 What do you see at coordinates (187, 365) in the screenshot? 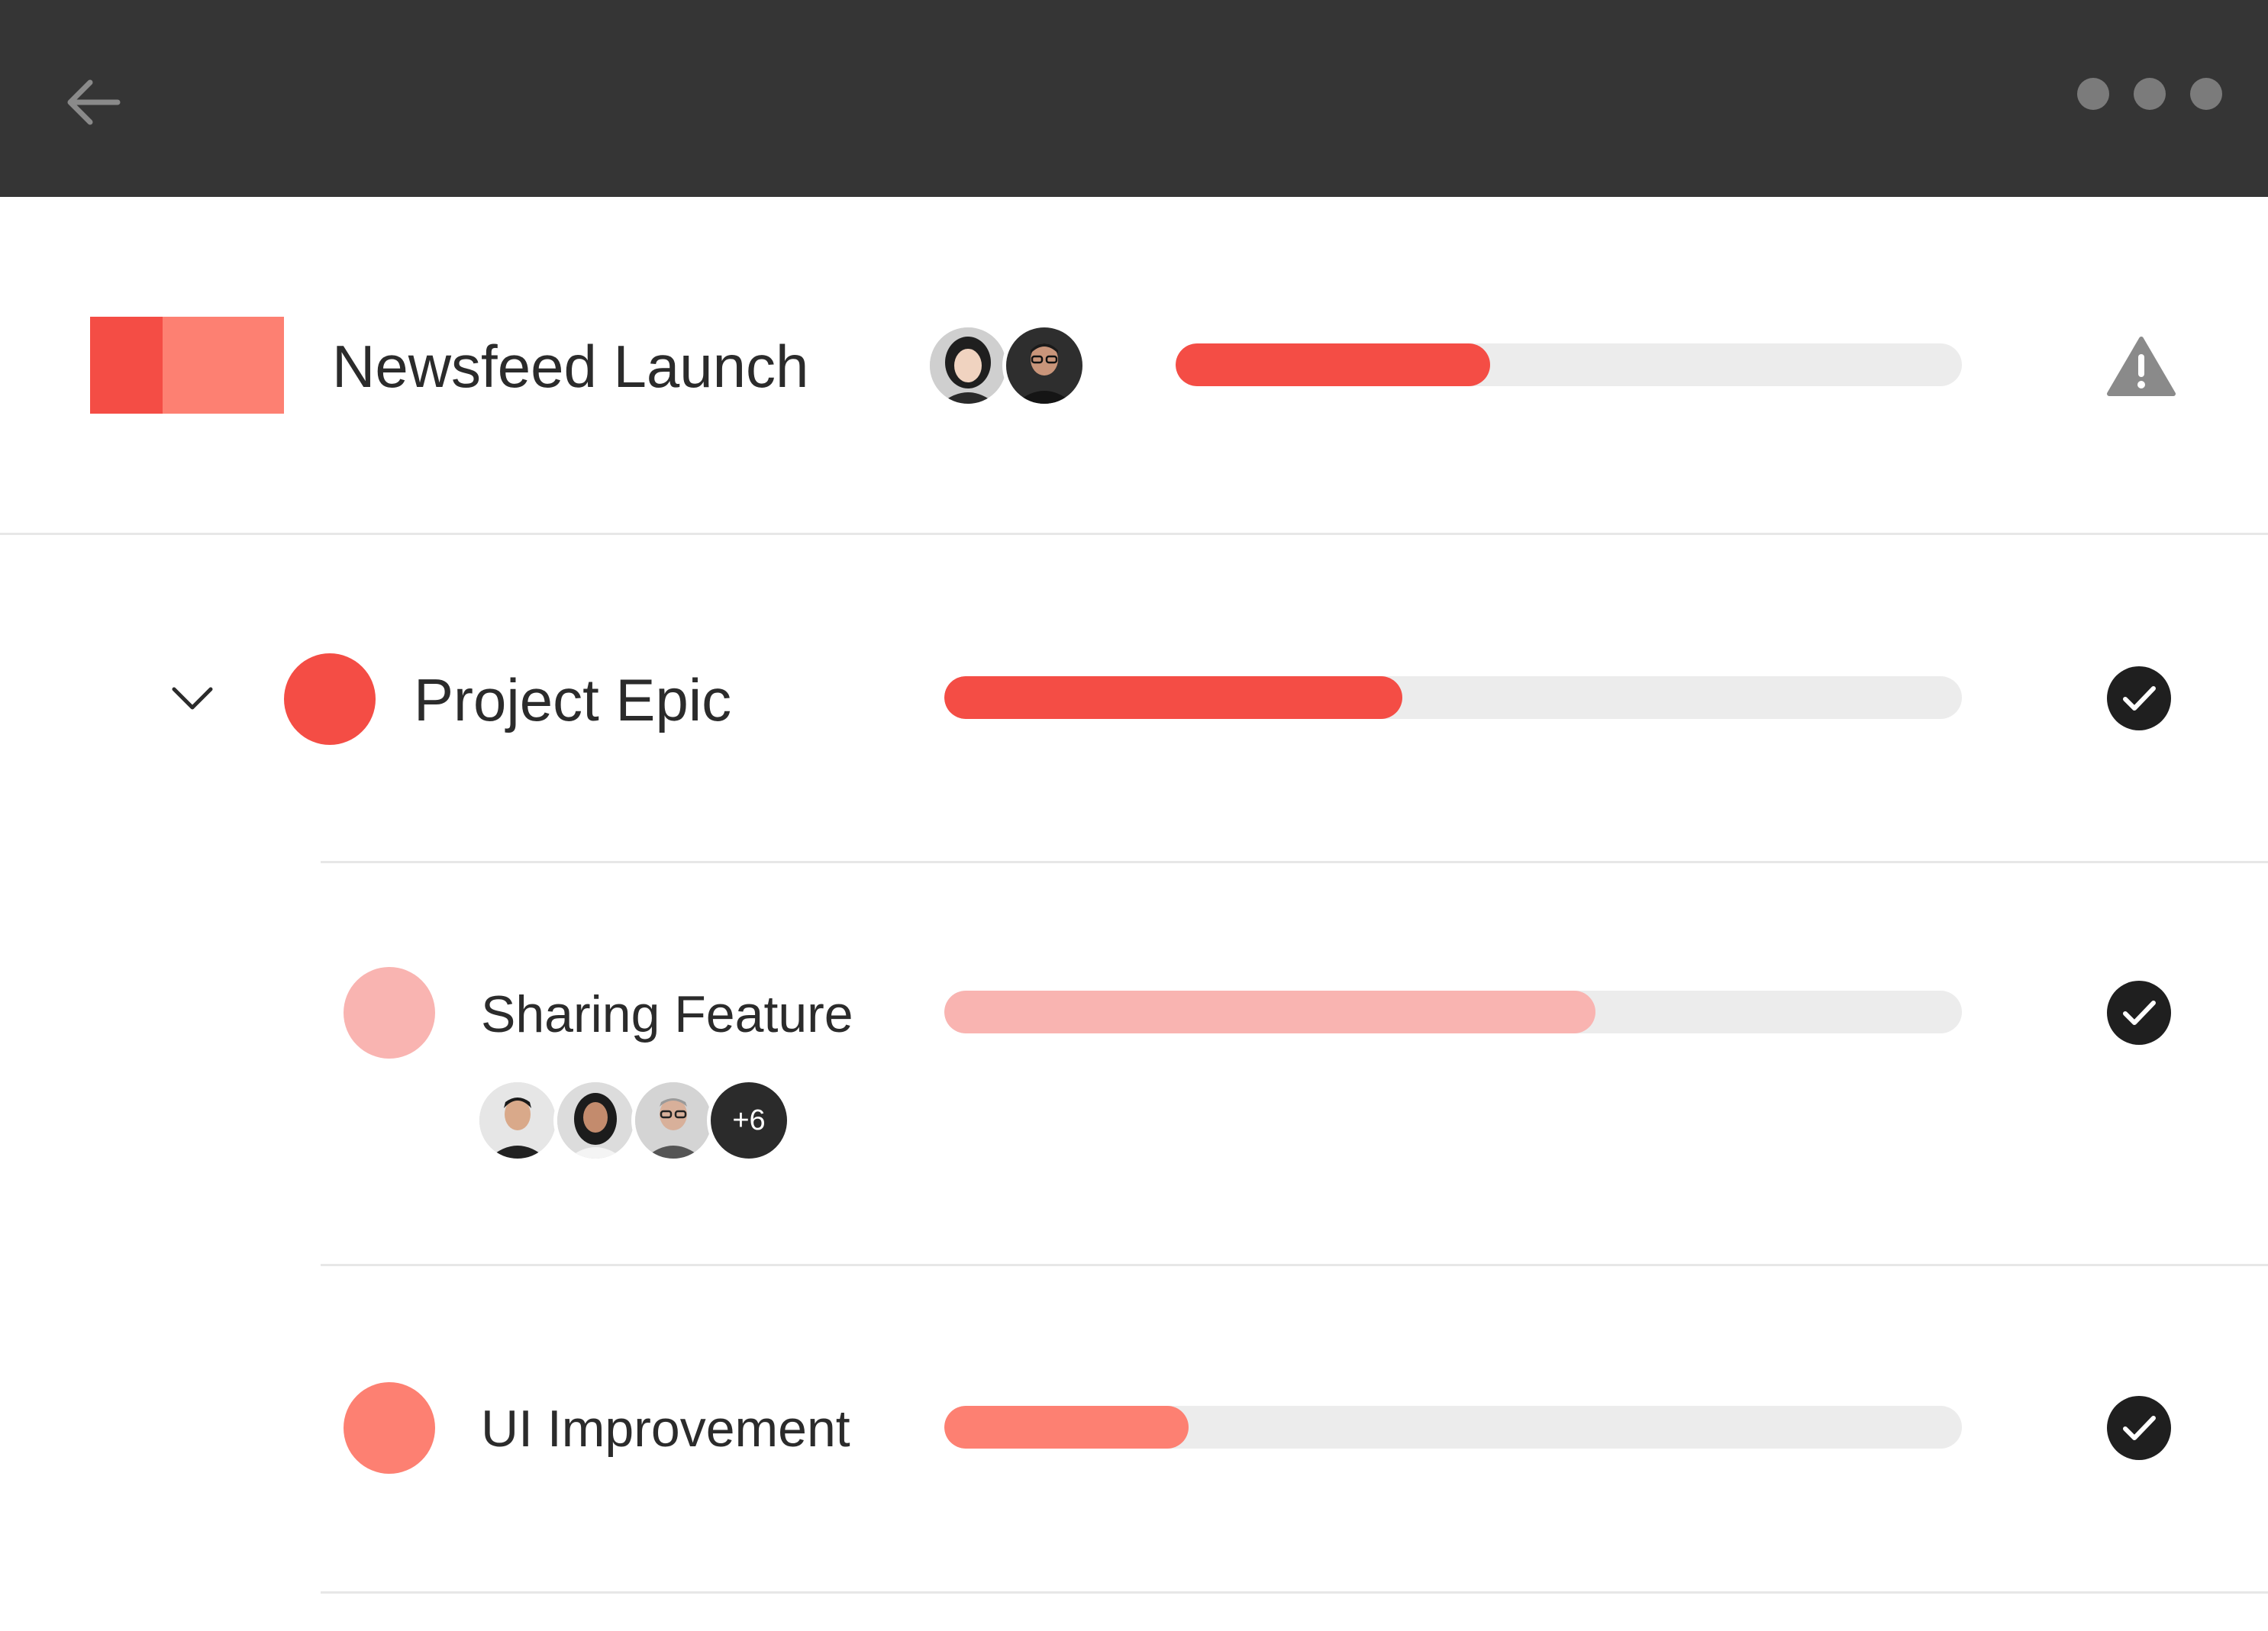
I see `project-color-swatch` at bounding box center [187, 365].